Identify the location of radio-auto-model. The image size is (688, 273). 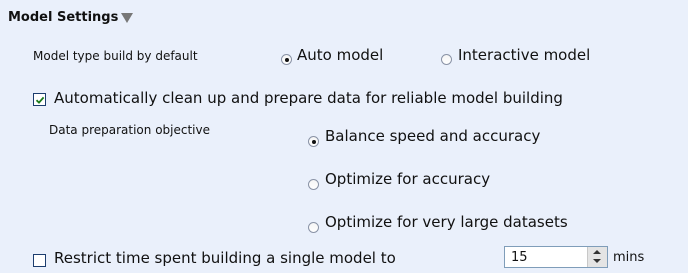
(286, 59).